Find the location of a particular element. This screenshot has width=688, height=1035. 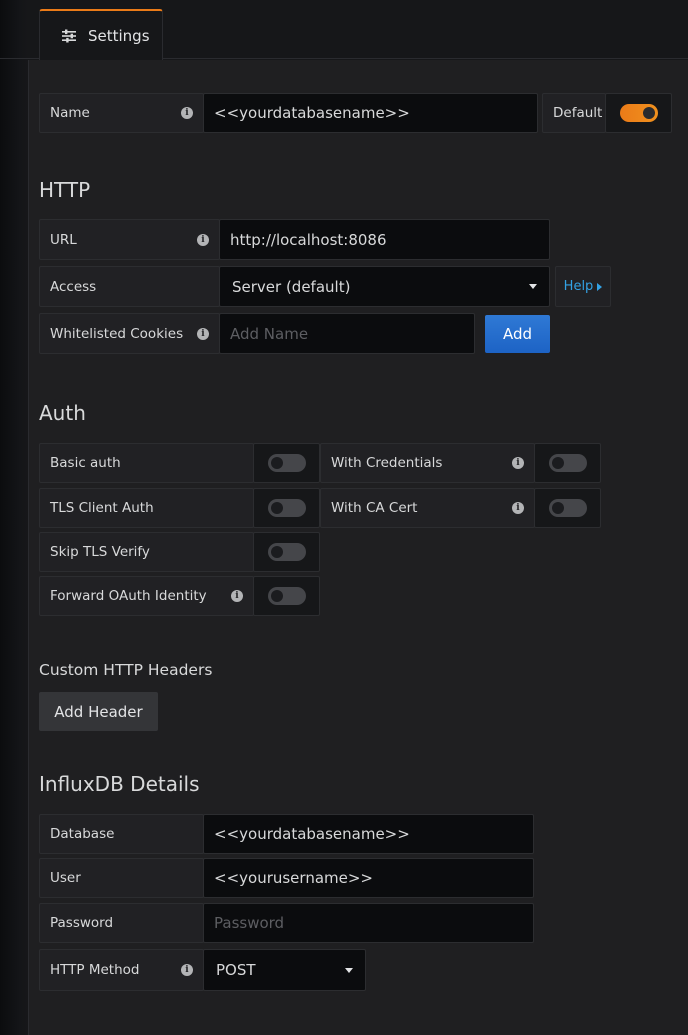

http-method-select: POST is located at coordinates (284, 970).